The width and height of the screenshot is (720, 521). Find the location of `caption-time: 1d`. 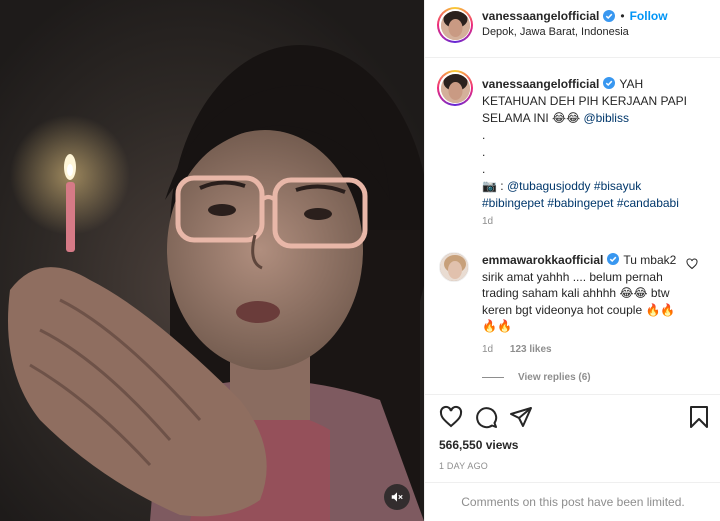

caption-time: 1d is located at coordinates (487, 221).